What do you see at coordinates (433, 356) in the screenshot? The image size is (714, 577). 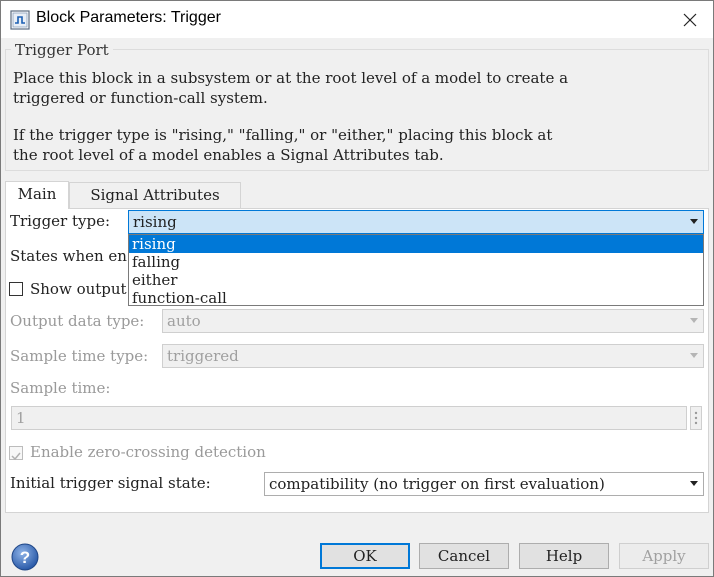 I see `sample-time-type-select: triggered` at bounding box center [433, 356].